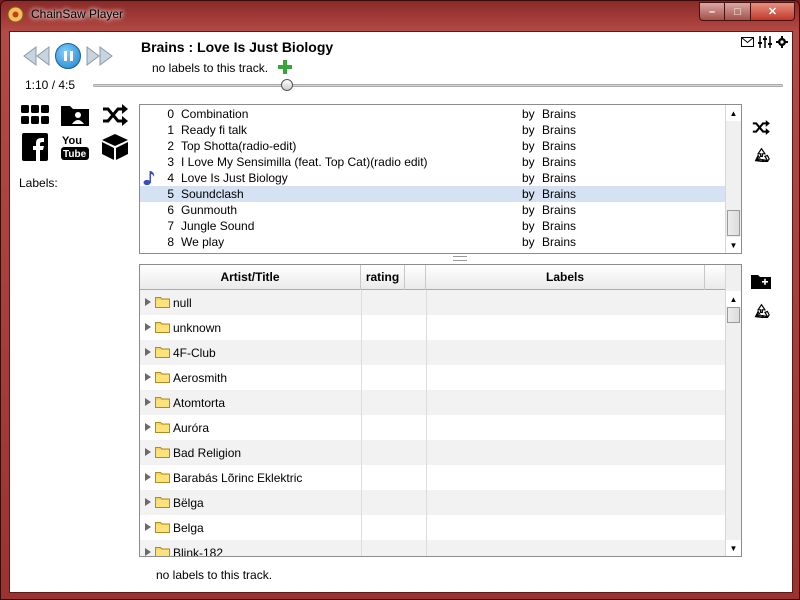 The height and width of the screenshot is (600, 800). I want to click on column-header-artist-title: Artist/Title, so click(250, 277).